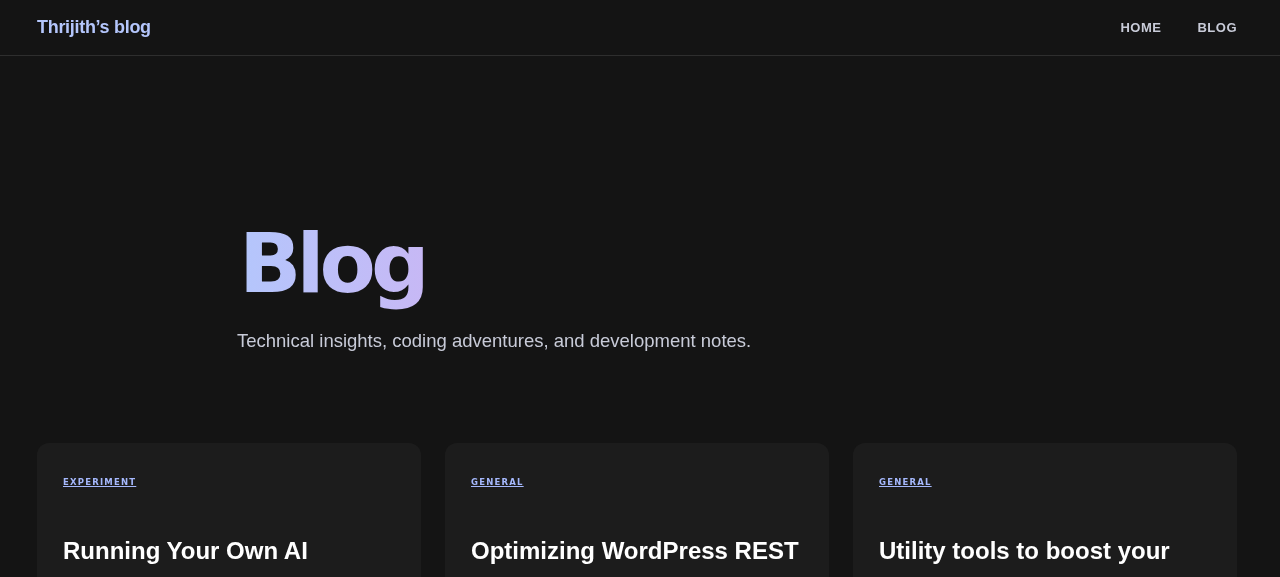  What do you see at coordinates (637, 510) in the screenshot?
I see `post-card: GENERAL Optimizing WordPress REST` at bounding box center [637, 510].